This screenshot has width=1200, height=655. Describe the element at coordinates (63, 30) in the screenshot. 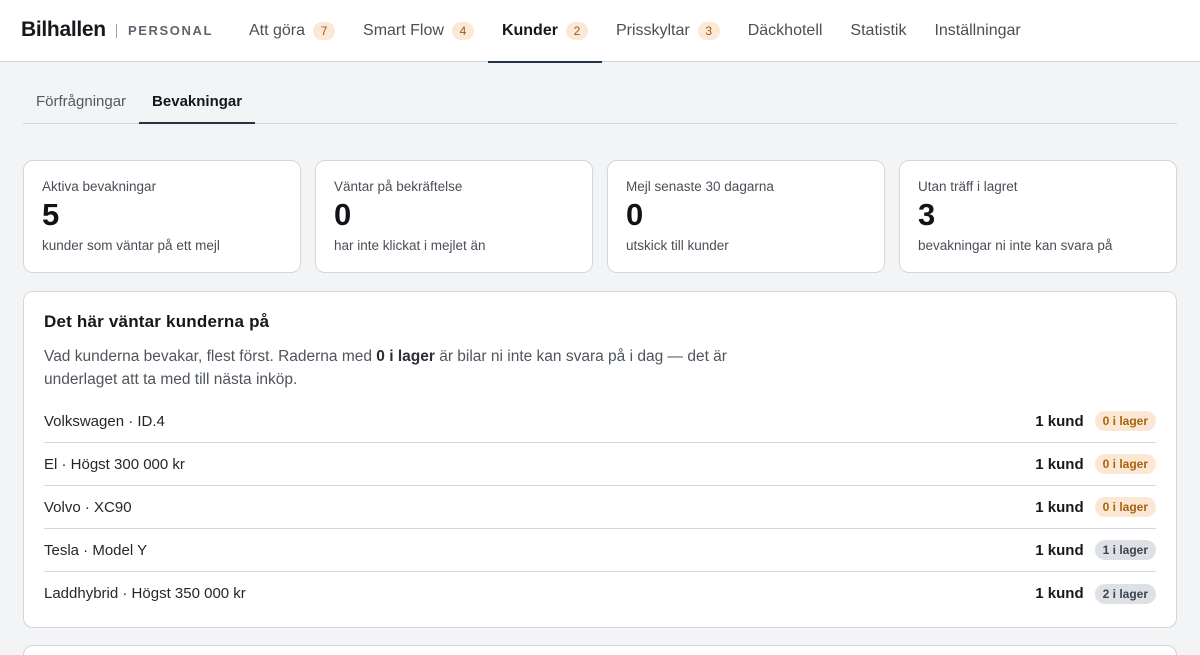

I see `brand-name: Bilhallen` at that location.